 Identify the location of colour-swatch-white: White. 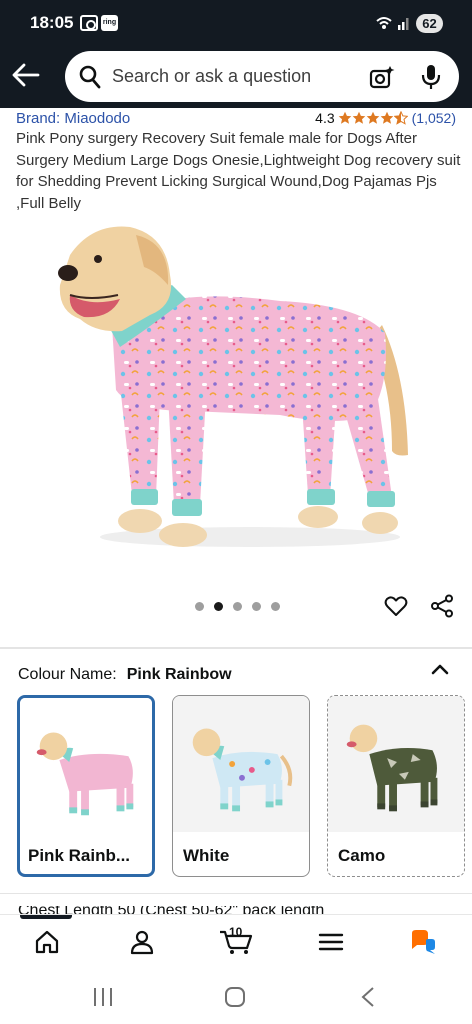
(241, 786).